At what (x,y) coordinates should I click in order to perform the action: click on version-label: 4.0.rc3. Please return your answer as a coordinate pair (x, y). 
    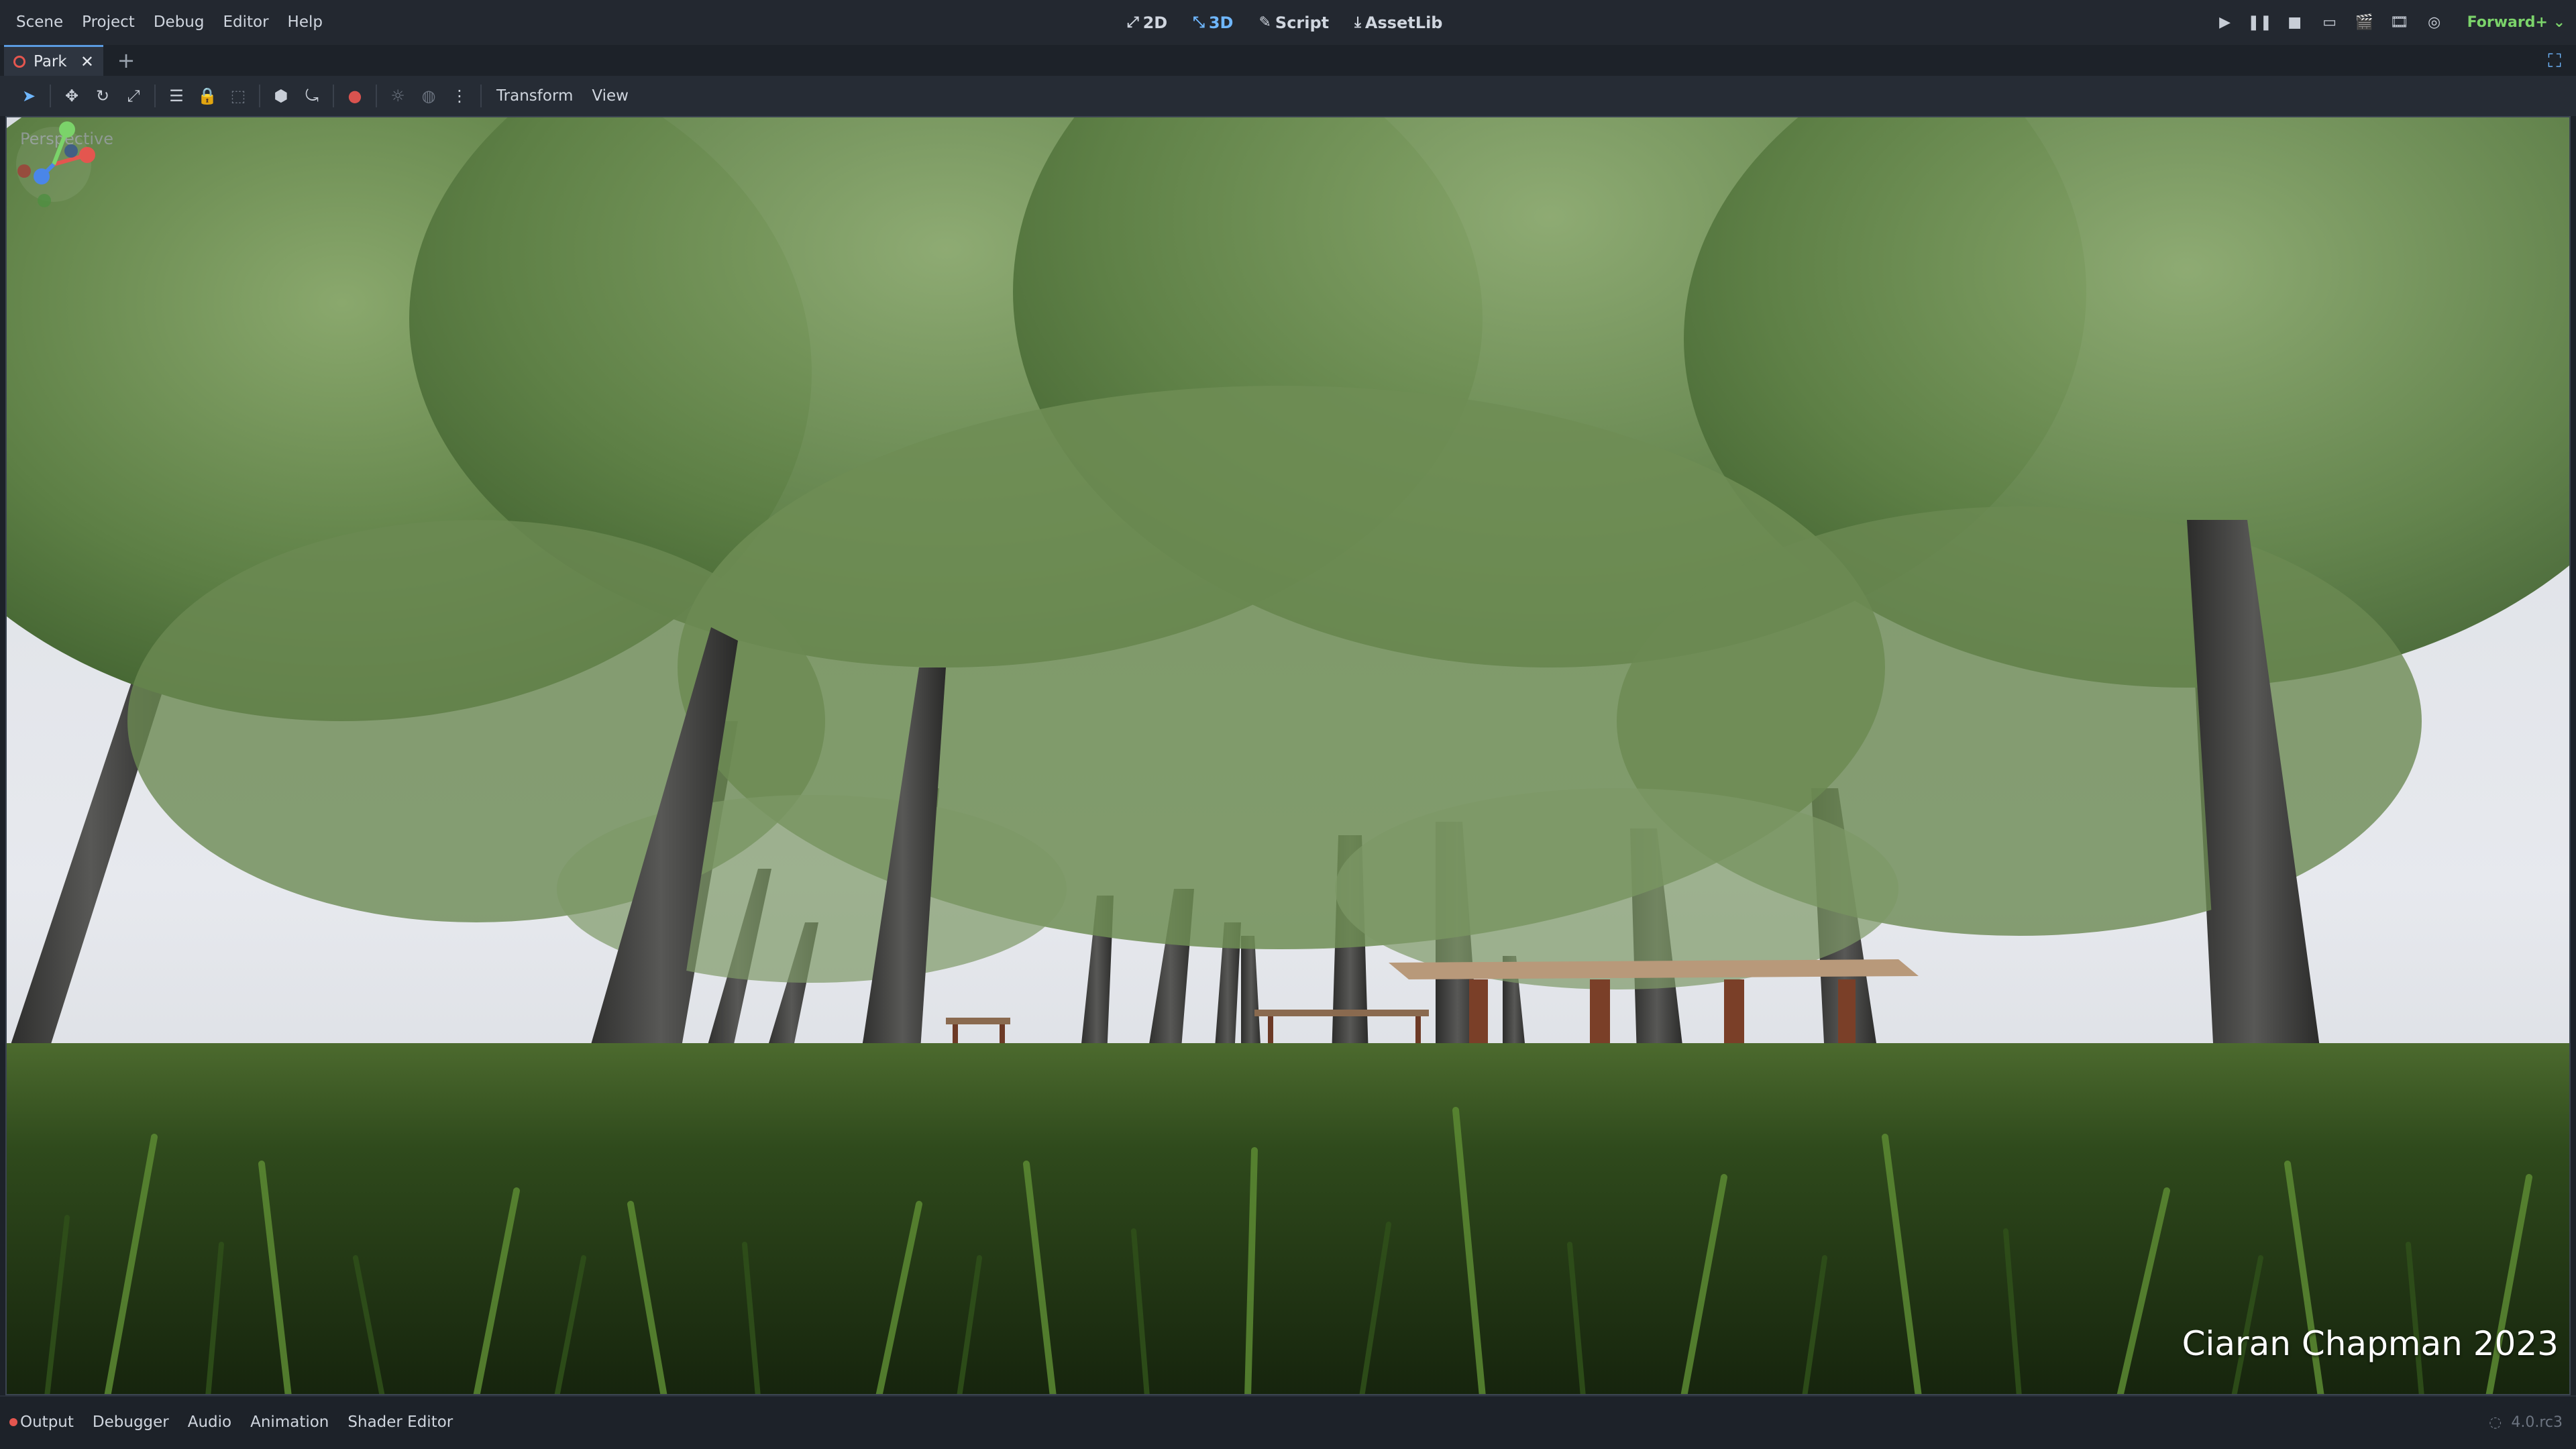
    Looking at the image, I should click on (2537, 1422).